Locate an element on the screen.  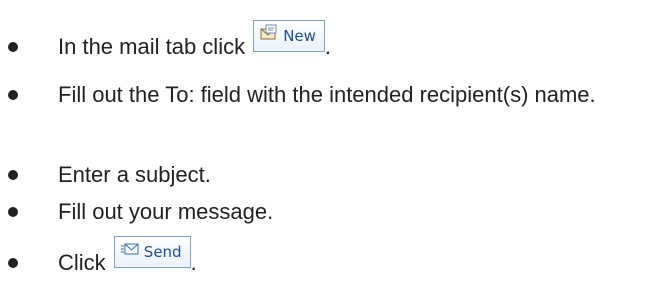
step-text: Click Send . is located at coordinates (127, 258).